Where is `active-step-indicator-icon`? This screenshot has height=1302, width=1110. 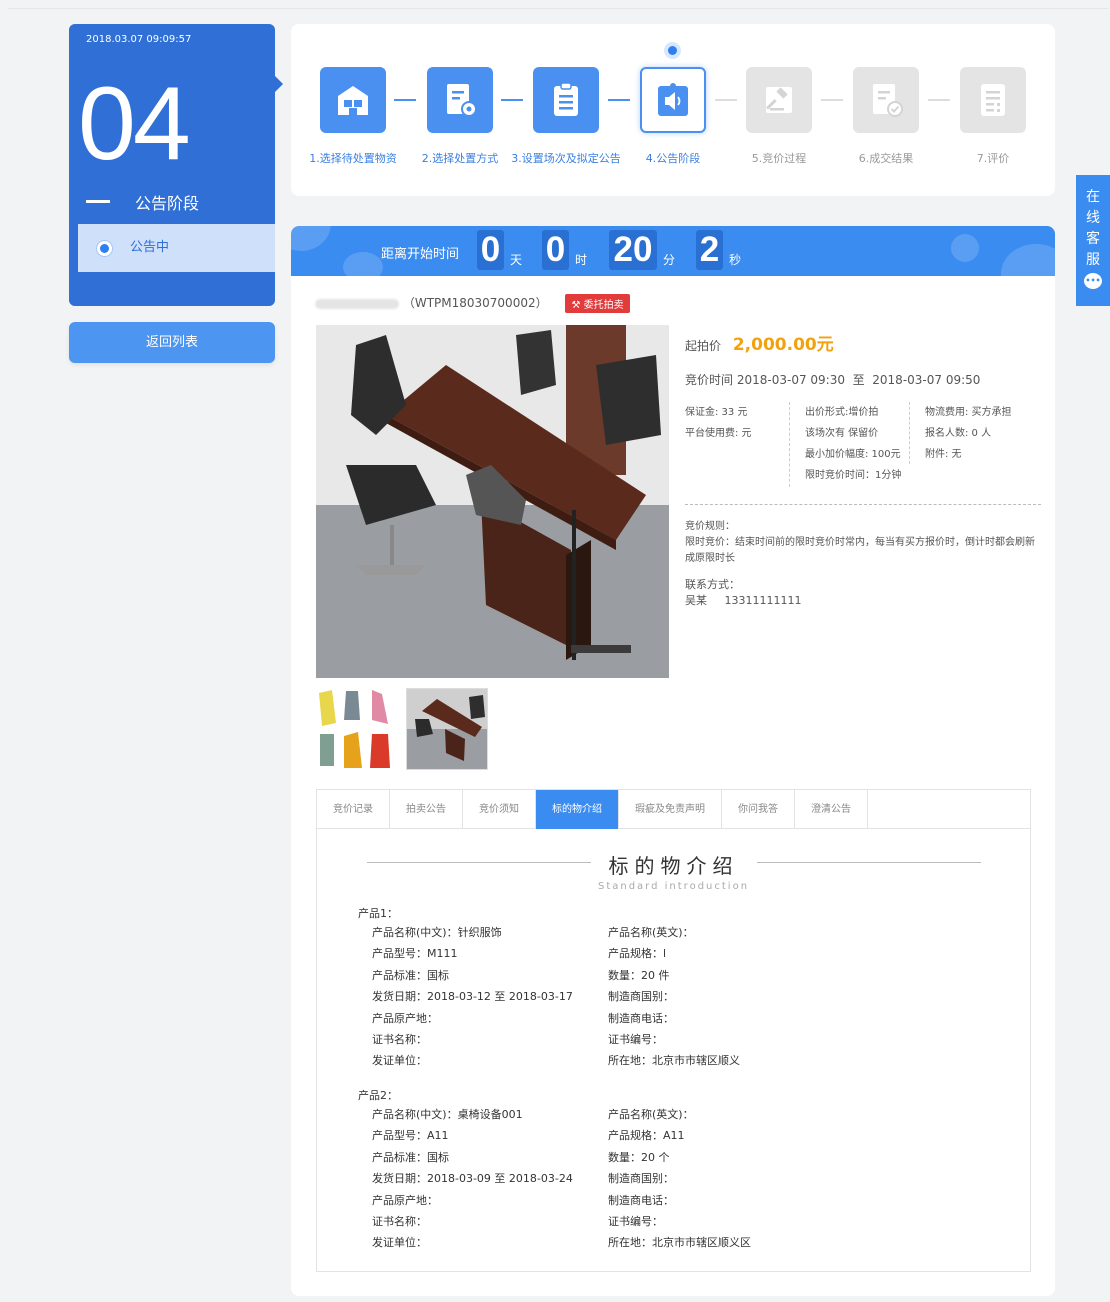 active-step-indicator-icon is located at coordinates (672, 50).